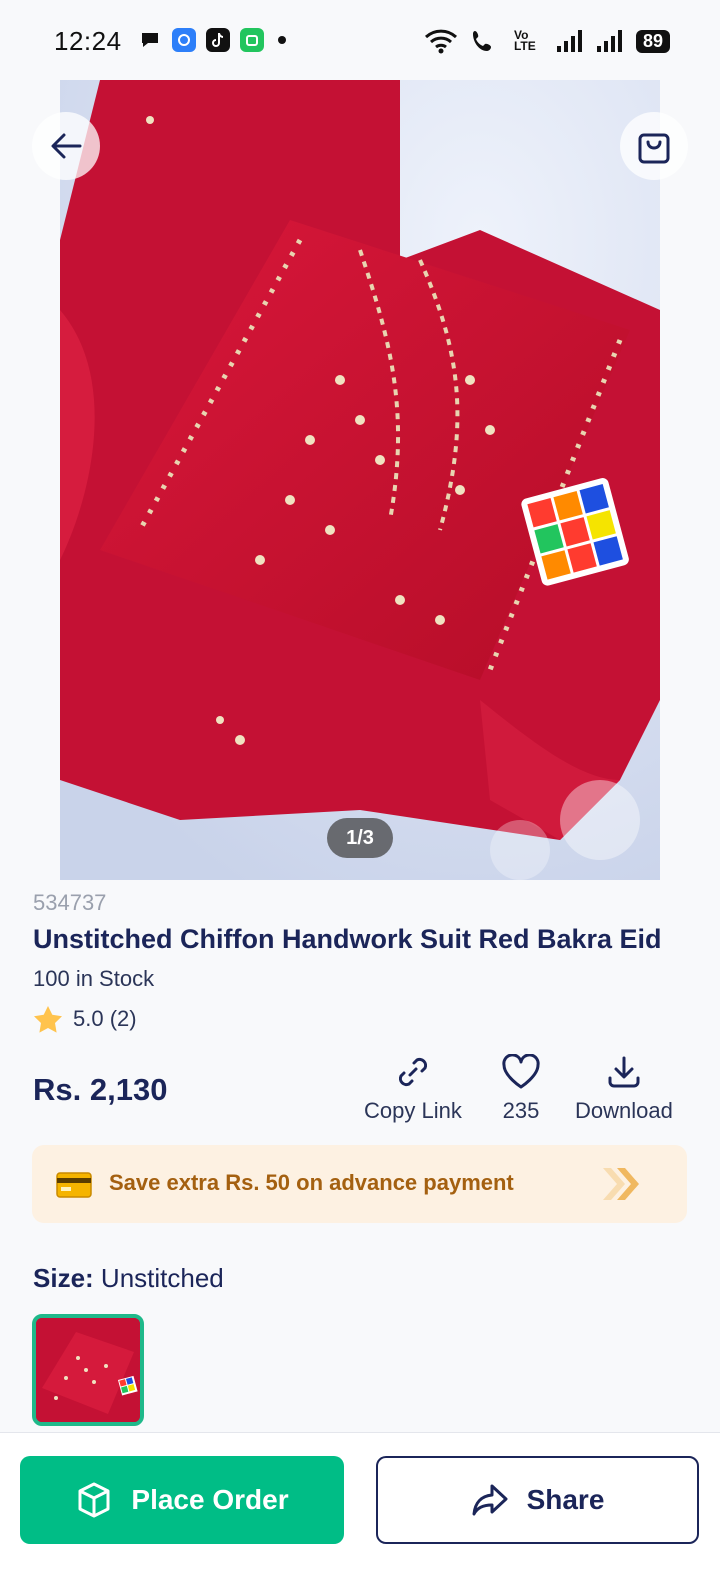 The height and width of the screenshot is (1570, 720). What do you see at coordinates (218, 40) in the screenshot?
I see `tiktok-icon` at bounding box center [218, 40].